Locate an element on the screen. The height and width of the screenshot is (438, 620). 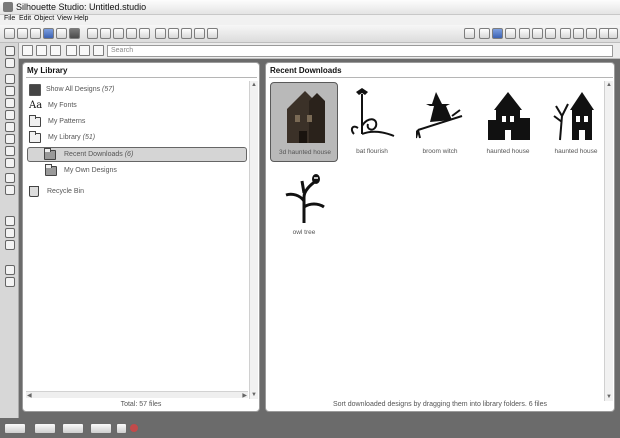
library-hscrollbar: ◀ ▶ is located at coordinates (137, 395).